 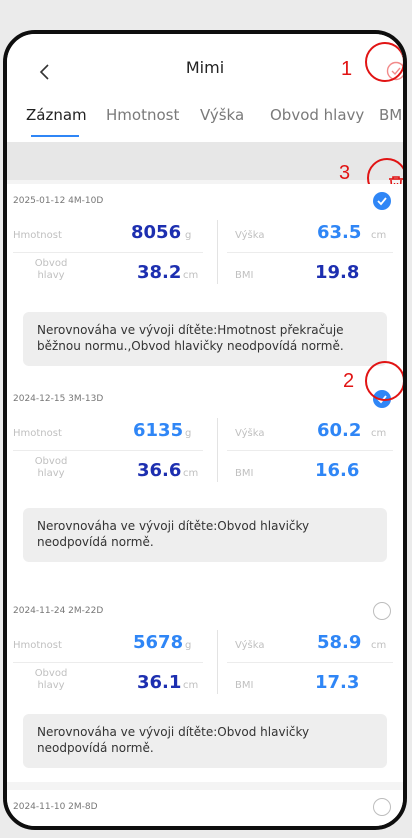 What do you see at coordinates (337, 272) in the screenshot?
I see `bmi-value: 19.8` at bounding box center [337, 272].